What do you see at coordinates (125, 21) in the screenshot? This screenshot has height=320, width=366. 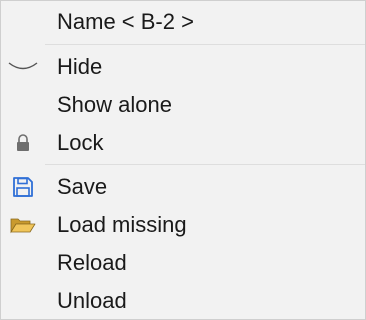 I see `menu-header-label: Name < B-2 >` at bounding box center [125, 21].